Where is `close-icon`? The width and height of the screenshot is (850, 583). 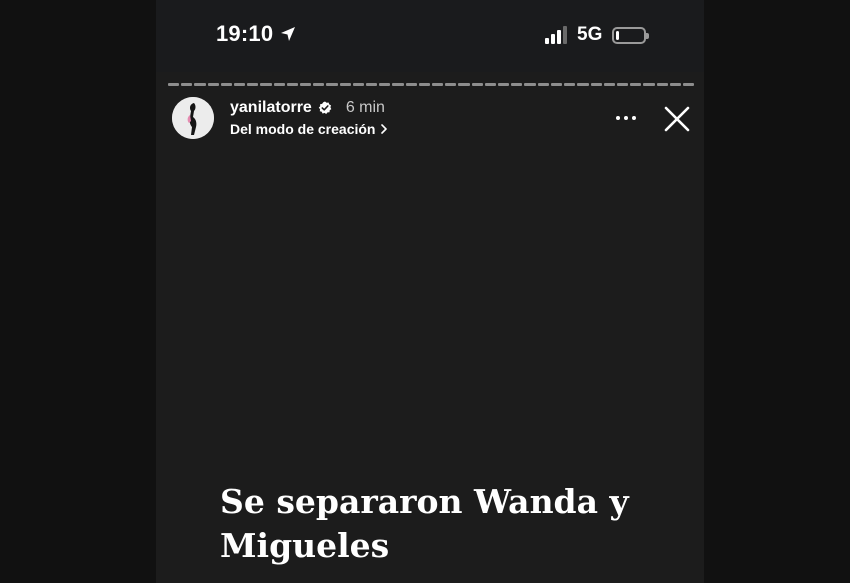 close-icon is located at coordinates (677, 119).